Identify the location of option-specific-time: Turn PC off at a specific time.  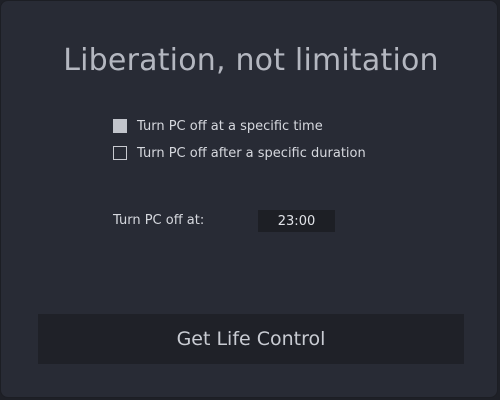
(218, 126).